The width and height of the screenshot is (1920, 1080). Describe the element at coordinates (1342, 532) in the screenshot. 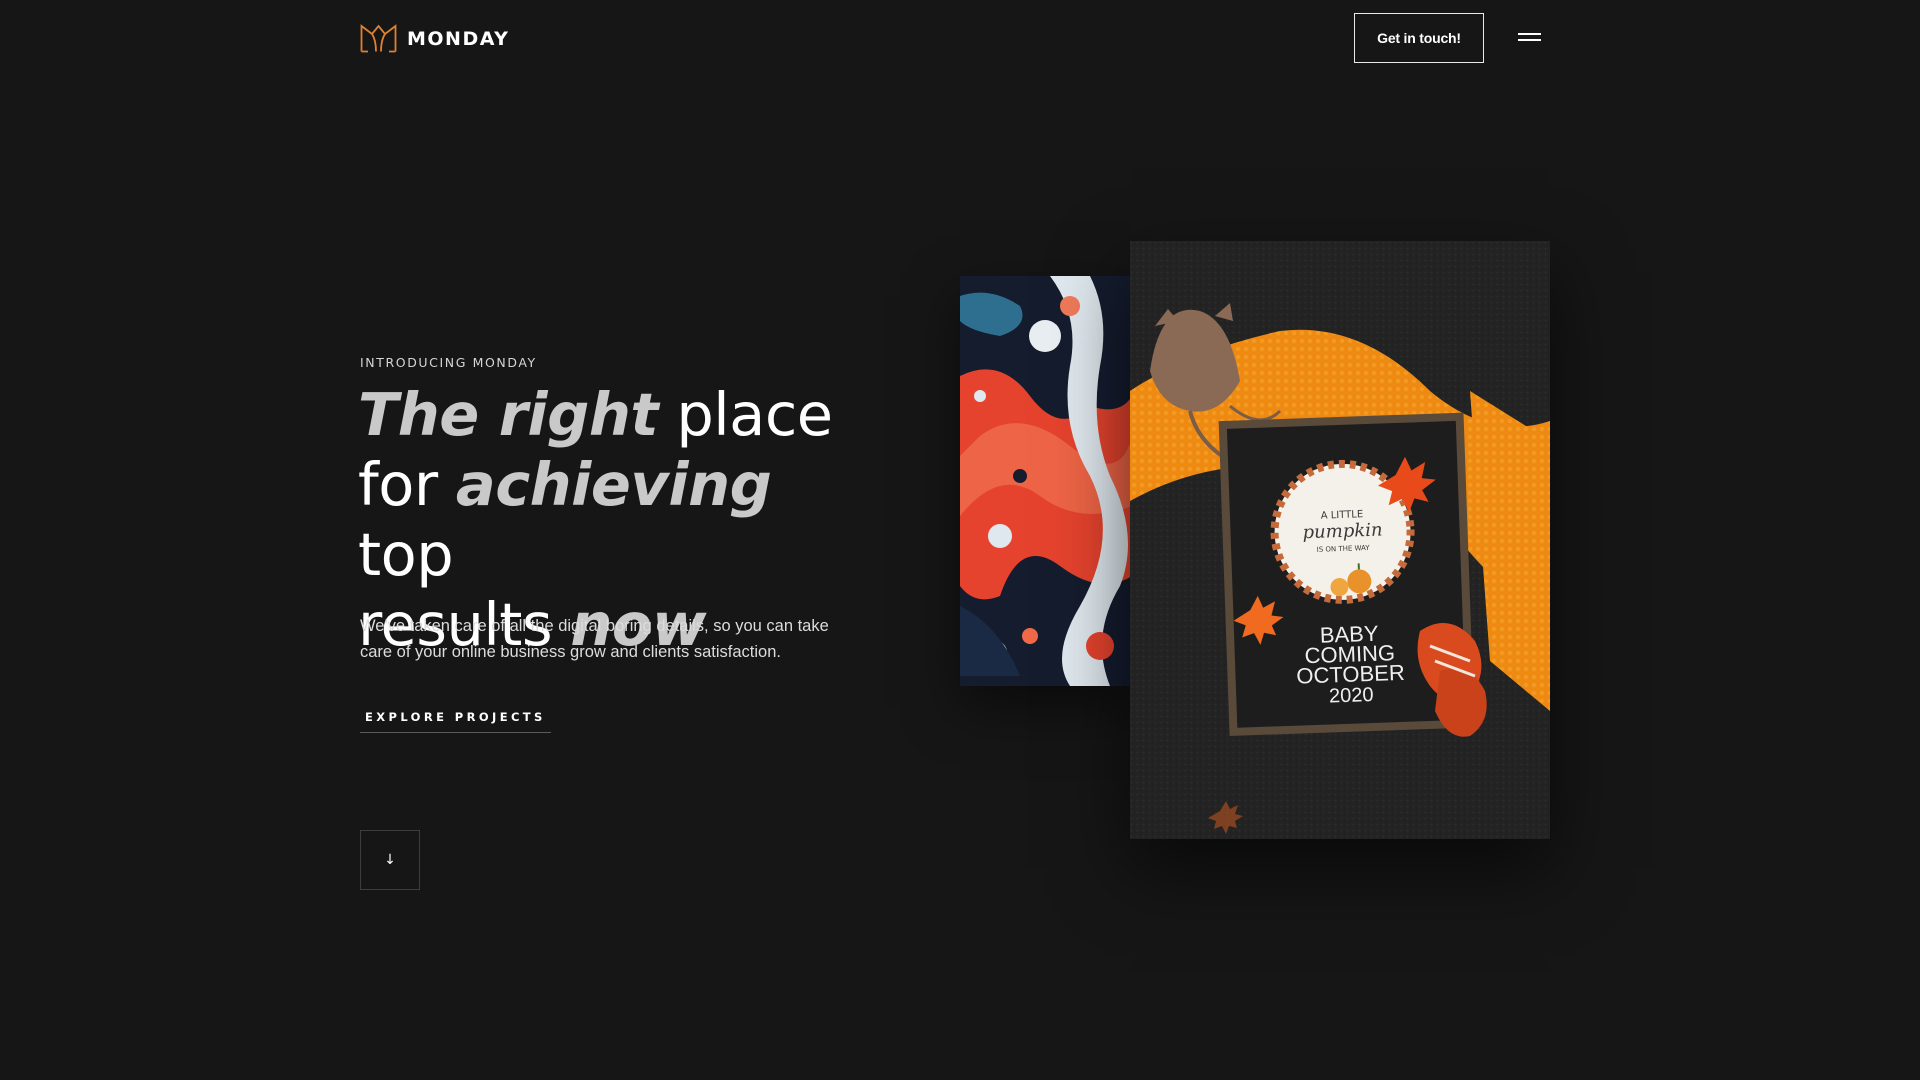

I see `board-line: pumpkin` at that location.